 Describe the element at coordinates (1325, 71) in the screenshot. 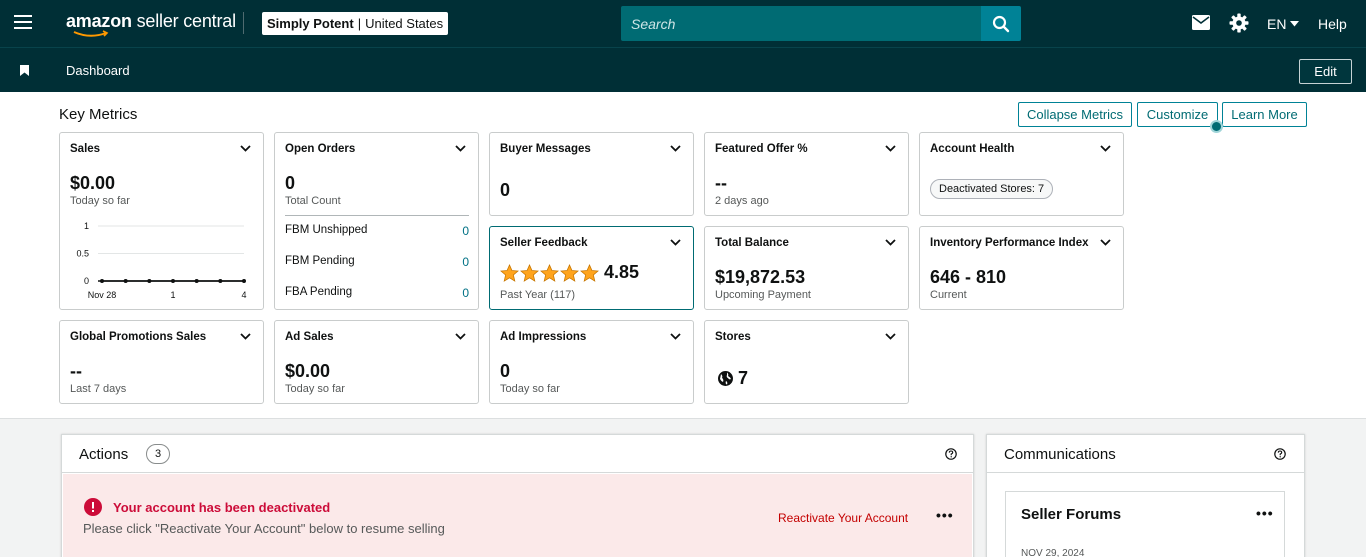

I see `edit-button: Edit` at that location.